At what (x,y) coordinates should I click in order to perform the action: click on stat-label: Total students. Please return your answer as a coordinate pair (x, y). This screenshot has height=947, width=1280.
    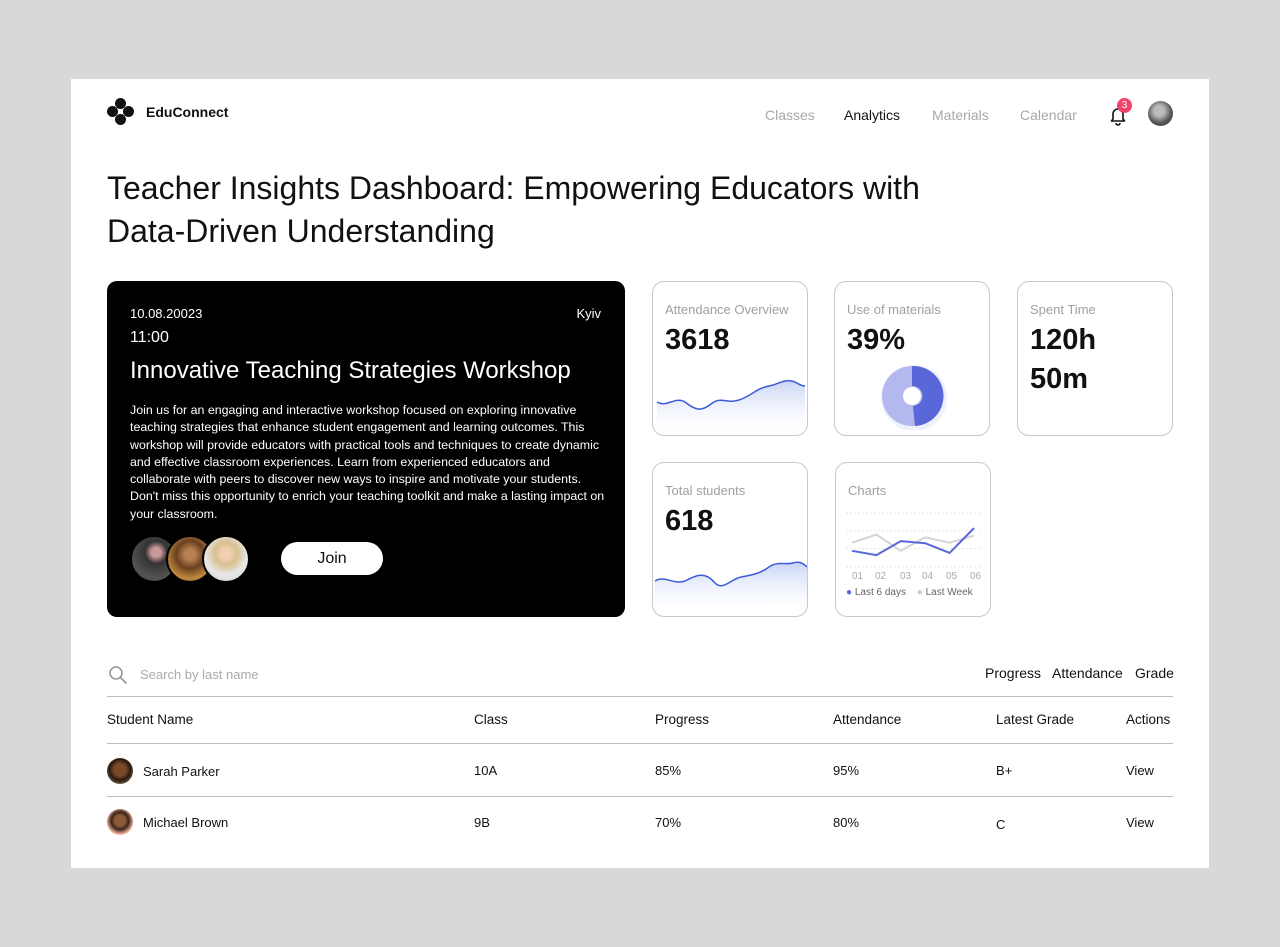
    Looking at the image, I should click on (705, 490).